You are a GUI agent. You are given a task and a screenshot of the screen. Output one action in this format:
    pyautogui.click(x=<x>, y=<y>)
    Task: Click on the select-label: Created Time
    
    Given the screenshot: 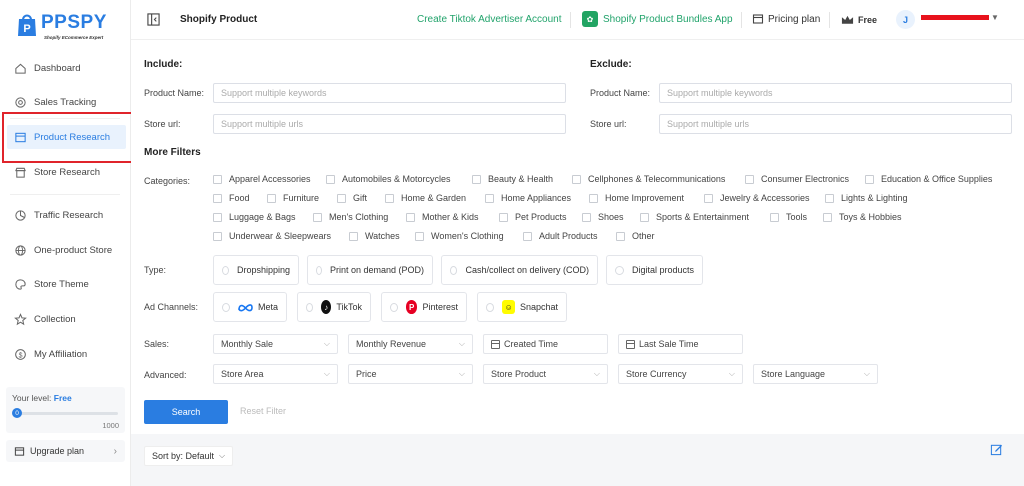 What is the action you would take?
    pyautogui.click(x=531, y=344)
    